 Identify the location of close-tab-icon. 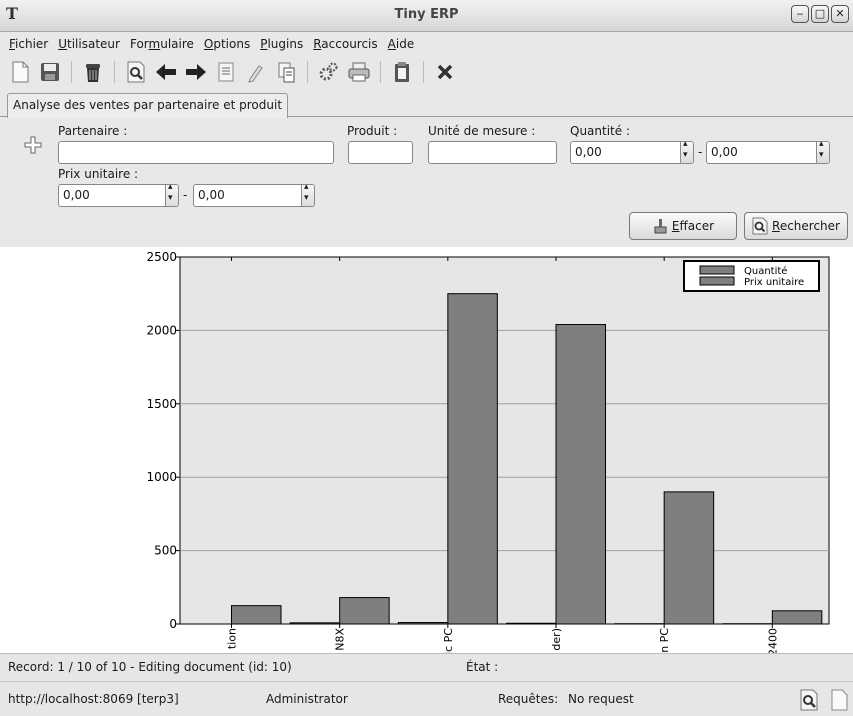
(445, 72).